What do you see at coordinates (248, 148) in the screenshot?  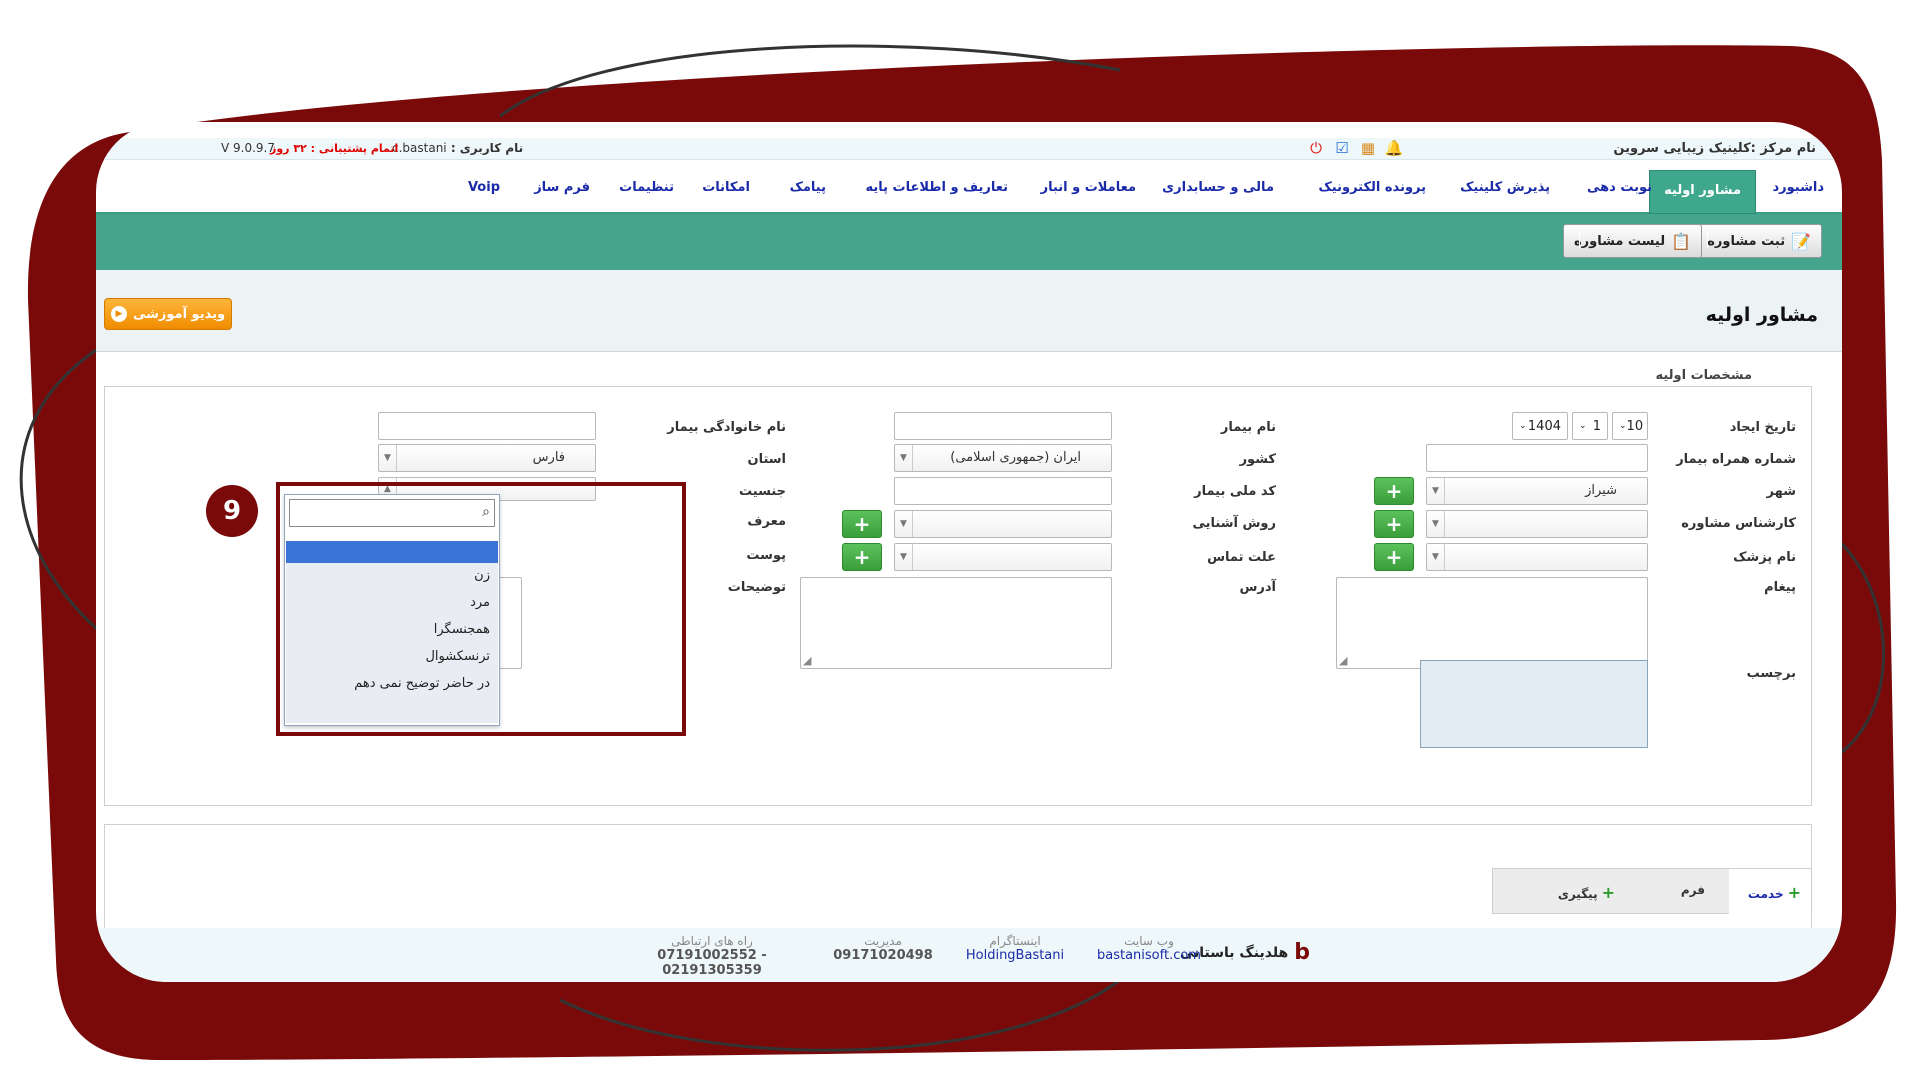 I see `version: V 9.0.9.7` at bounding box center [248, 148].